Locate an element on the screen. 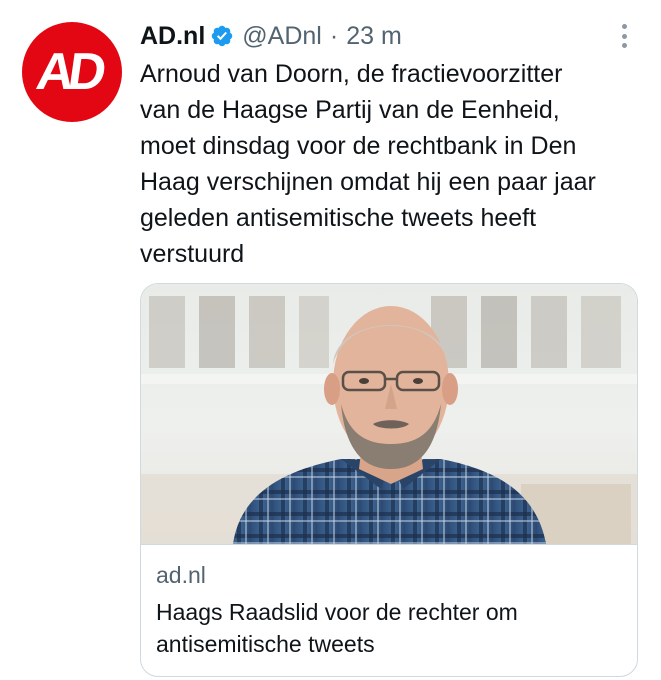 This screenshot has height=680, width=661. card-divider is located at coordinates (389, 544).